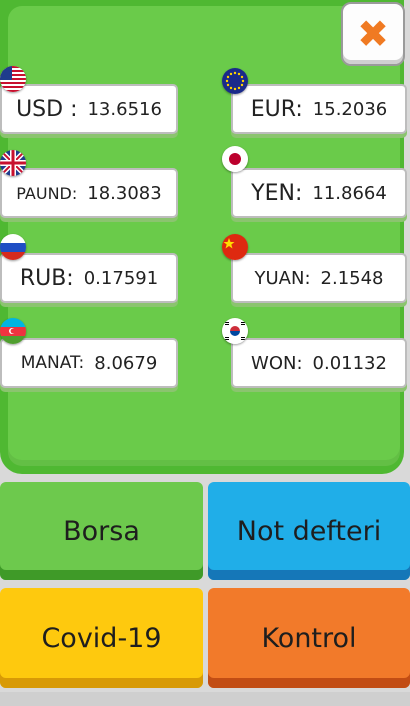 The height and width of the screenshot is (706, 410). What do you see at coordinates (124, 109) in the screenshot?
I see `rate-usd-value: 13.6516` at bounding box center [124, 109].